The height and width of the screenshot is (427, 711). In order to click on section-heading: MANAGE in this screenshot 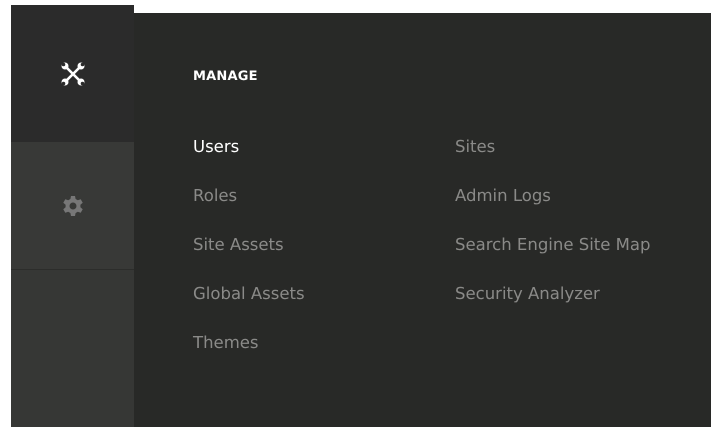, I will do `click(226, 77)`.